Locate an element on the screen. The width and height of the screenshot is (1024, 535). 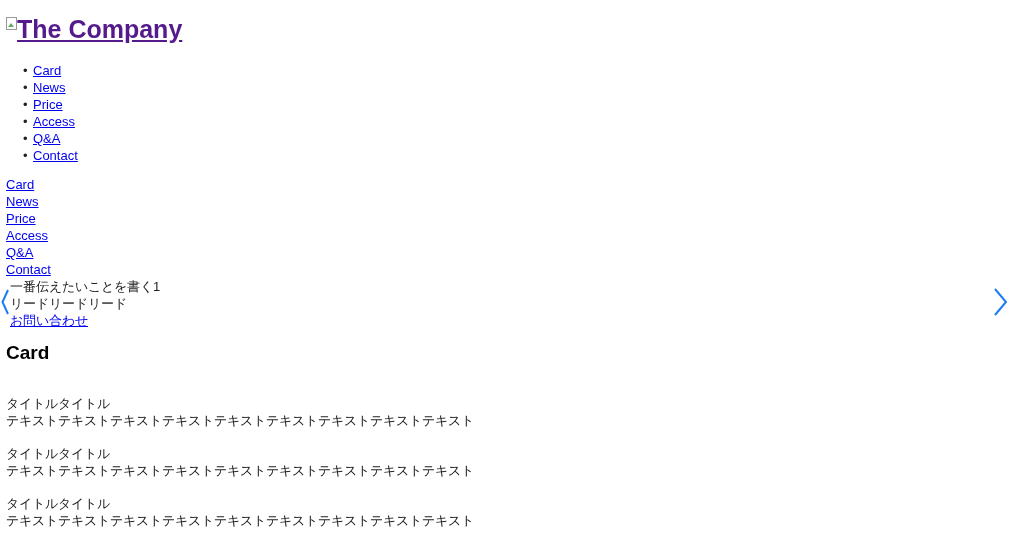
nav-link: Card is located at coordinates (47, 70).